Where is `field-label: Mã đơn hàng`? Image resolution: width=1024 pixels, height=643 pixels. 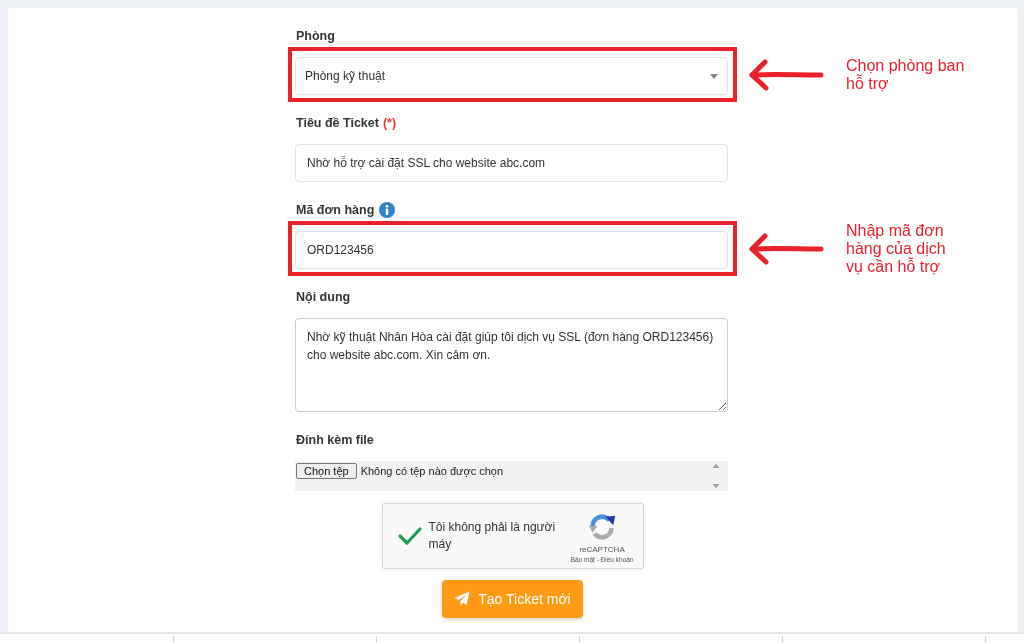 field-label: Mã đơn hàng is located at coordinates (335, 210).